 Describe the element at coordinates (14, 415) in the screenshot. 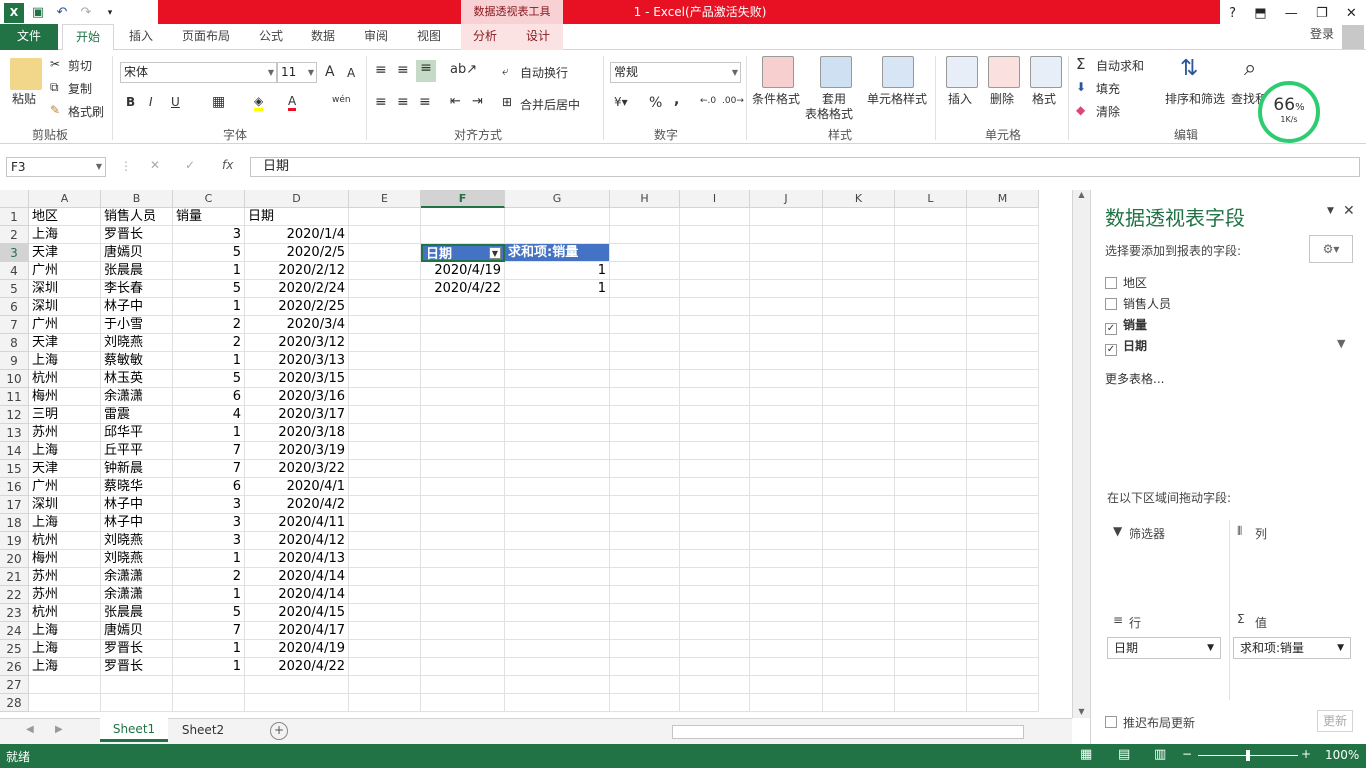

I see `row-header: 12` at that location.